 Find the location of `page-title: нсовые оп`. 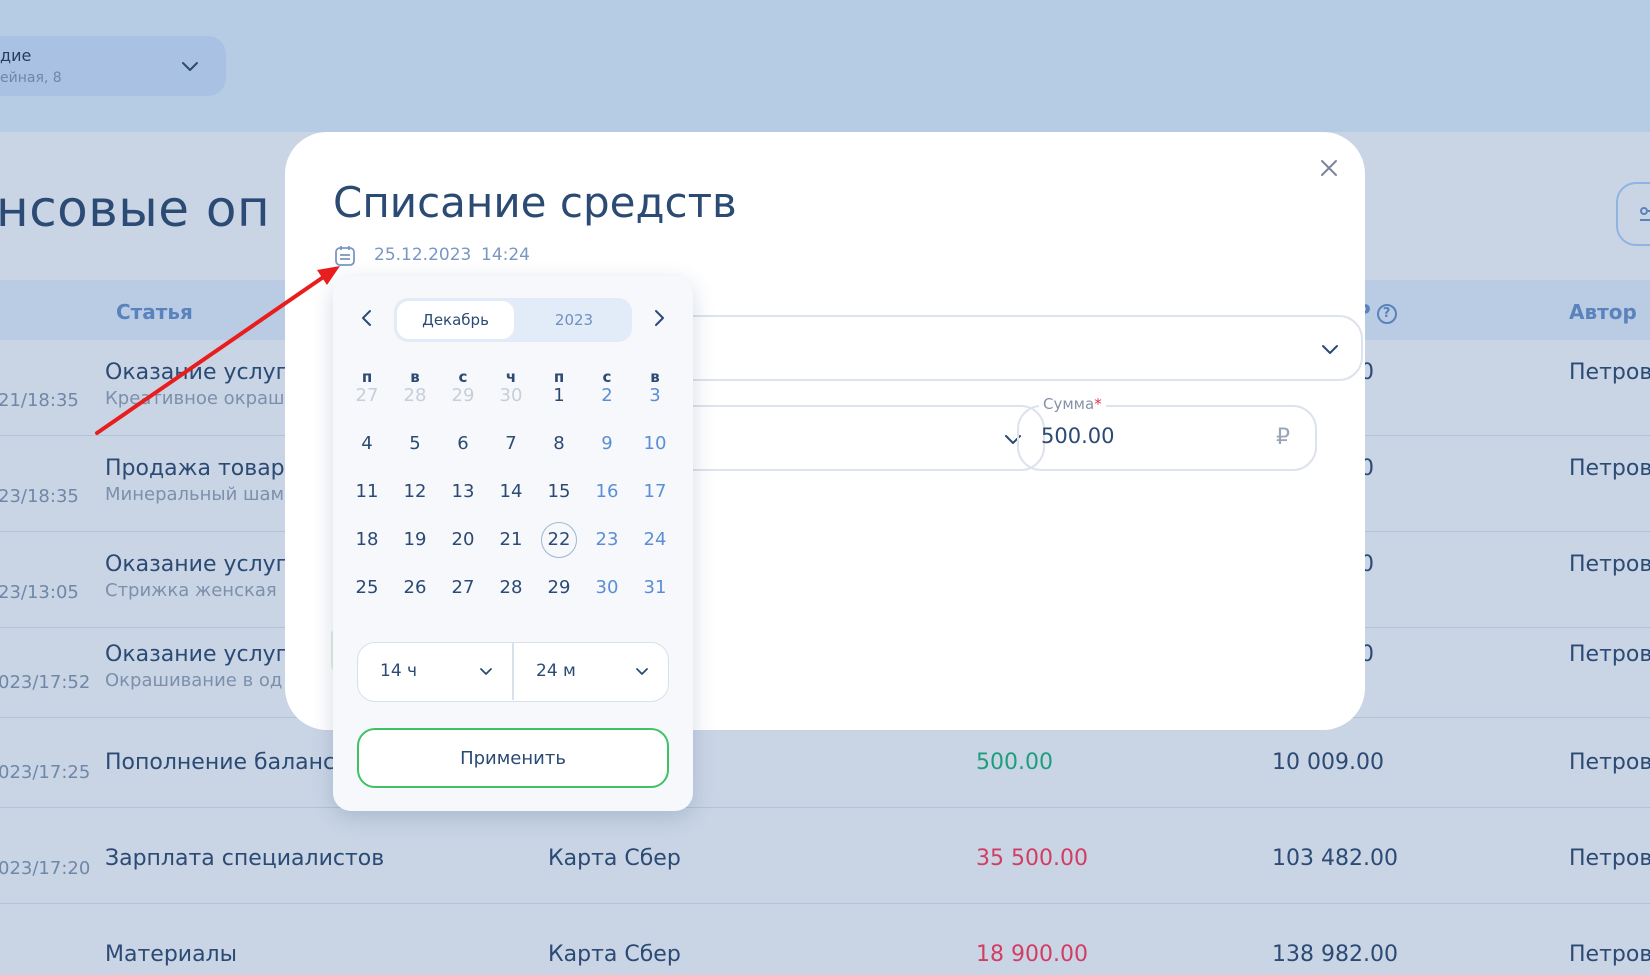

page-title: нсовые оп is located at coordinates (135, 209).